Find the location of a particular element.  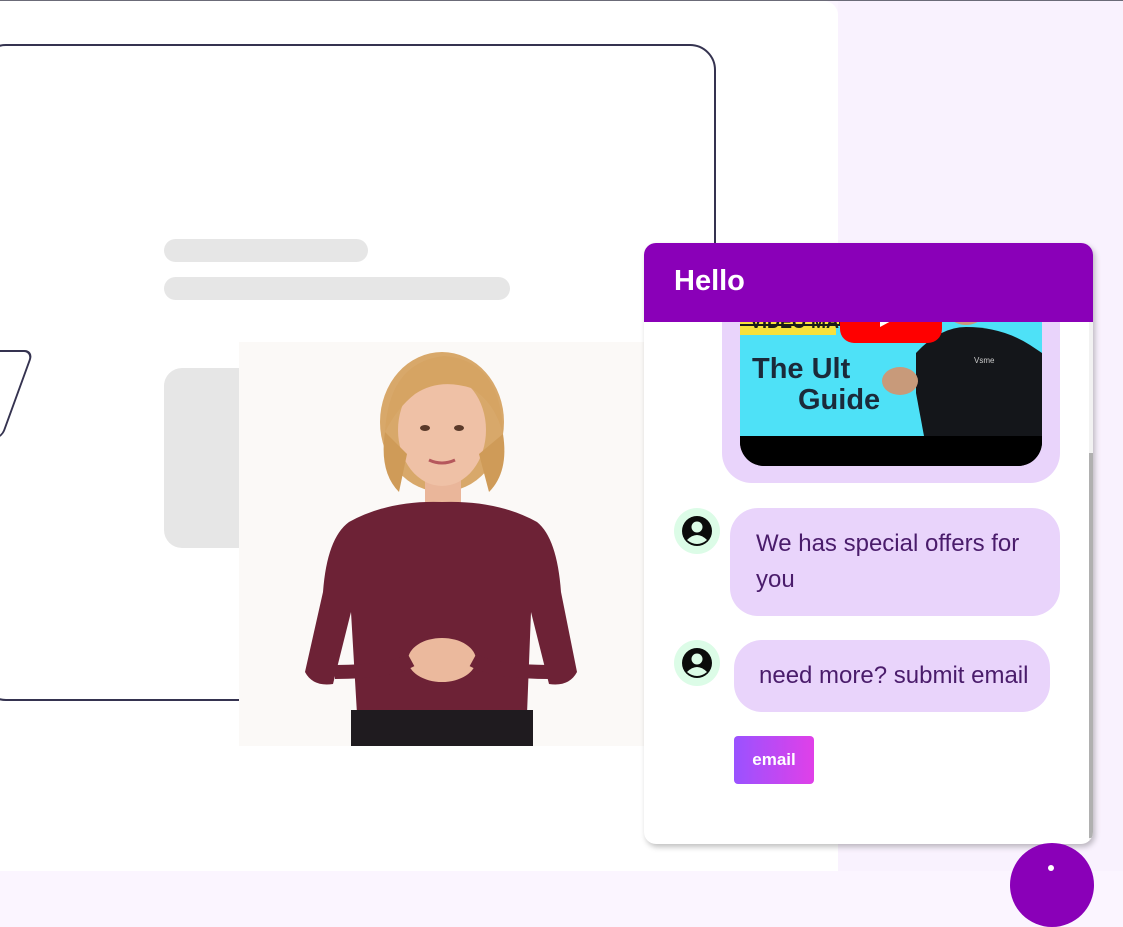

chat-message: We has special offers for you is located at coordinates (895, 562).